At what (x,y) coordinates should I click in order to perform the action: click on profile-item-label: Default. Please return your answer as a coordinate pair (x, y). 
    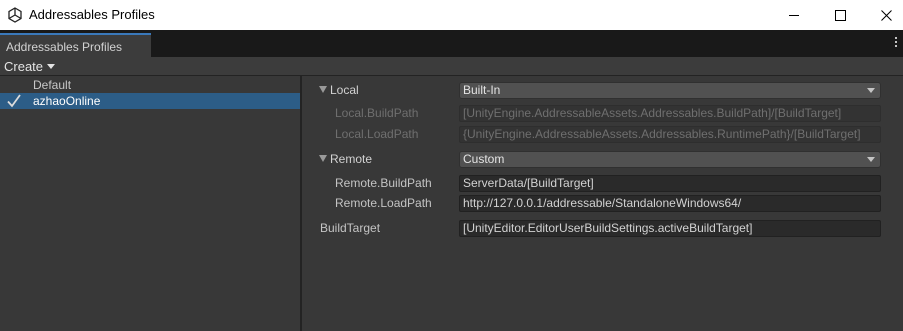
    Looking at the image, I should click on (52, 85).